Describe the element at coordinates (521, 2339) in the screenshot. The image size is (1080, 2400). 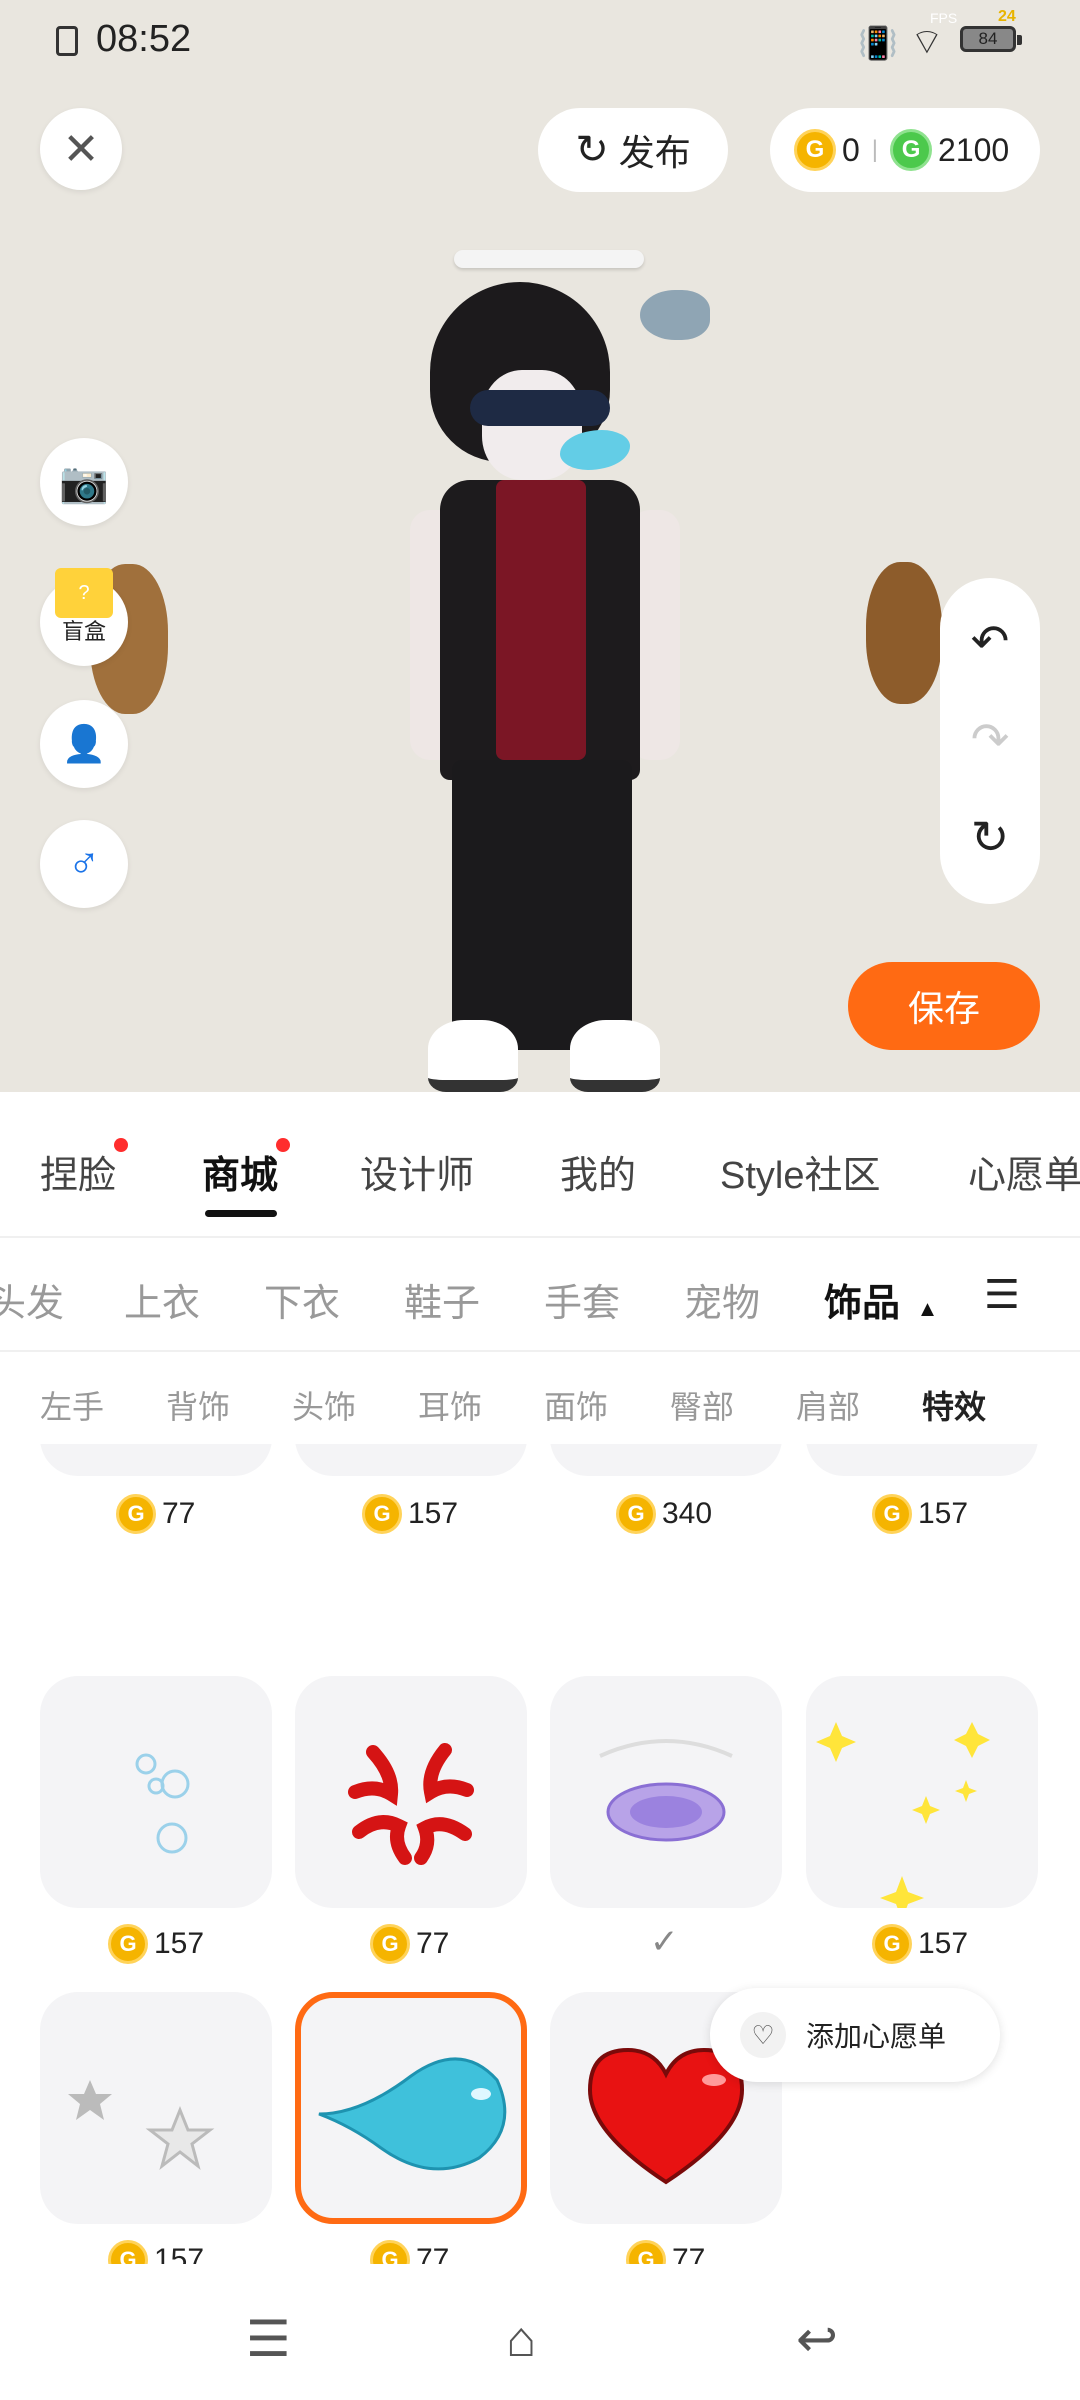
I see `home-icon: ⌂` at that location.